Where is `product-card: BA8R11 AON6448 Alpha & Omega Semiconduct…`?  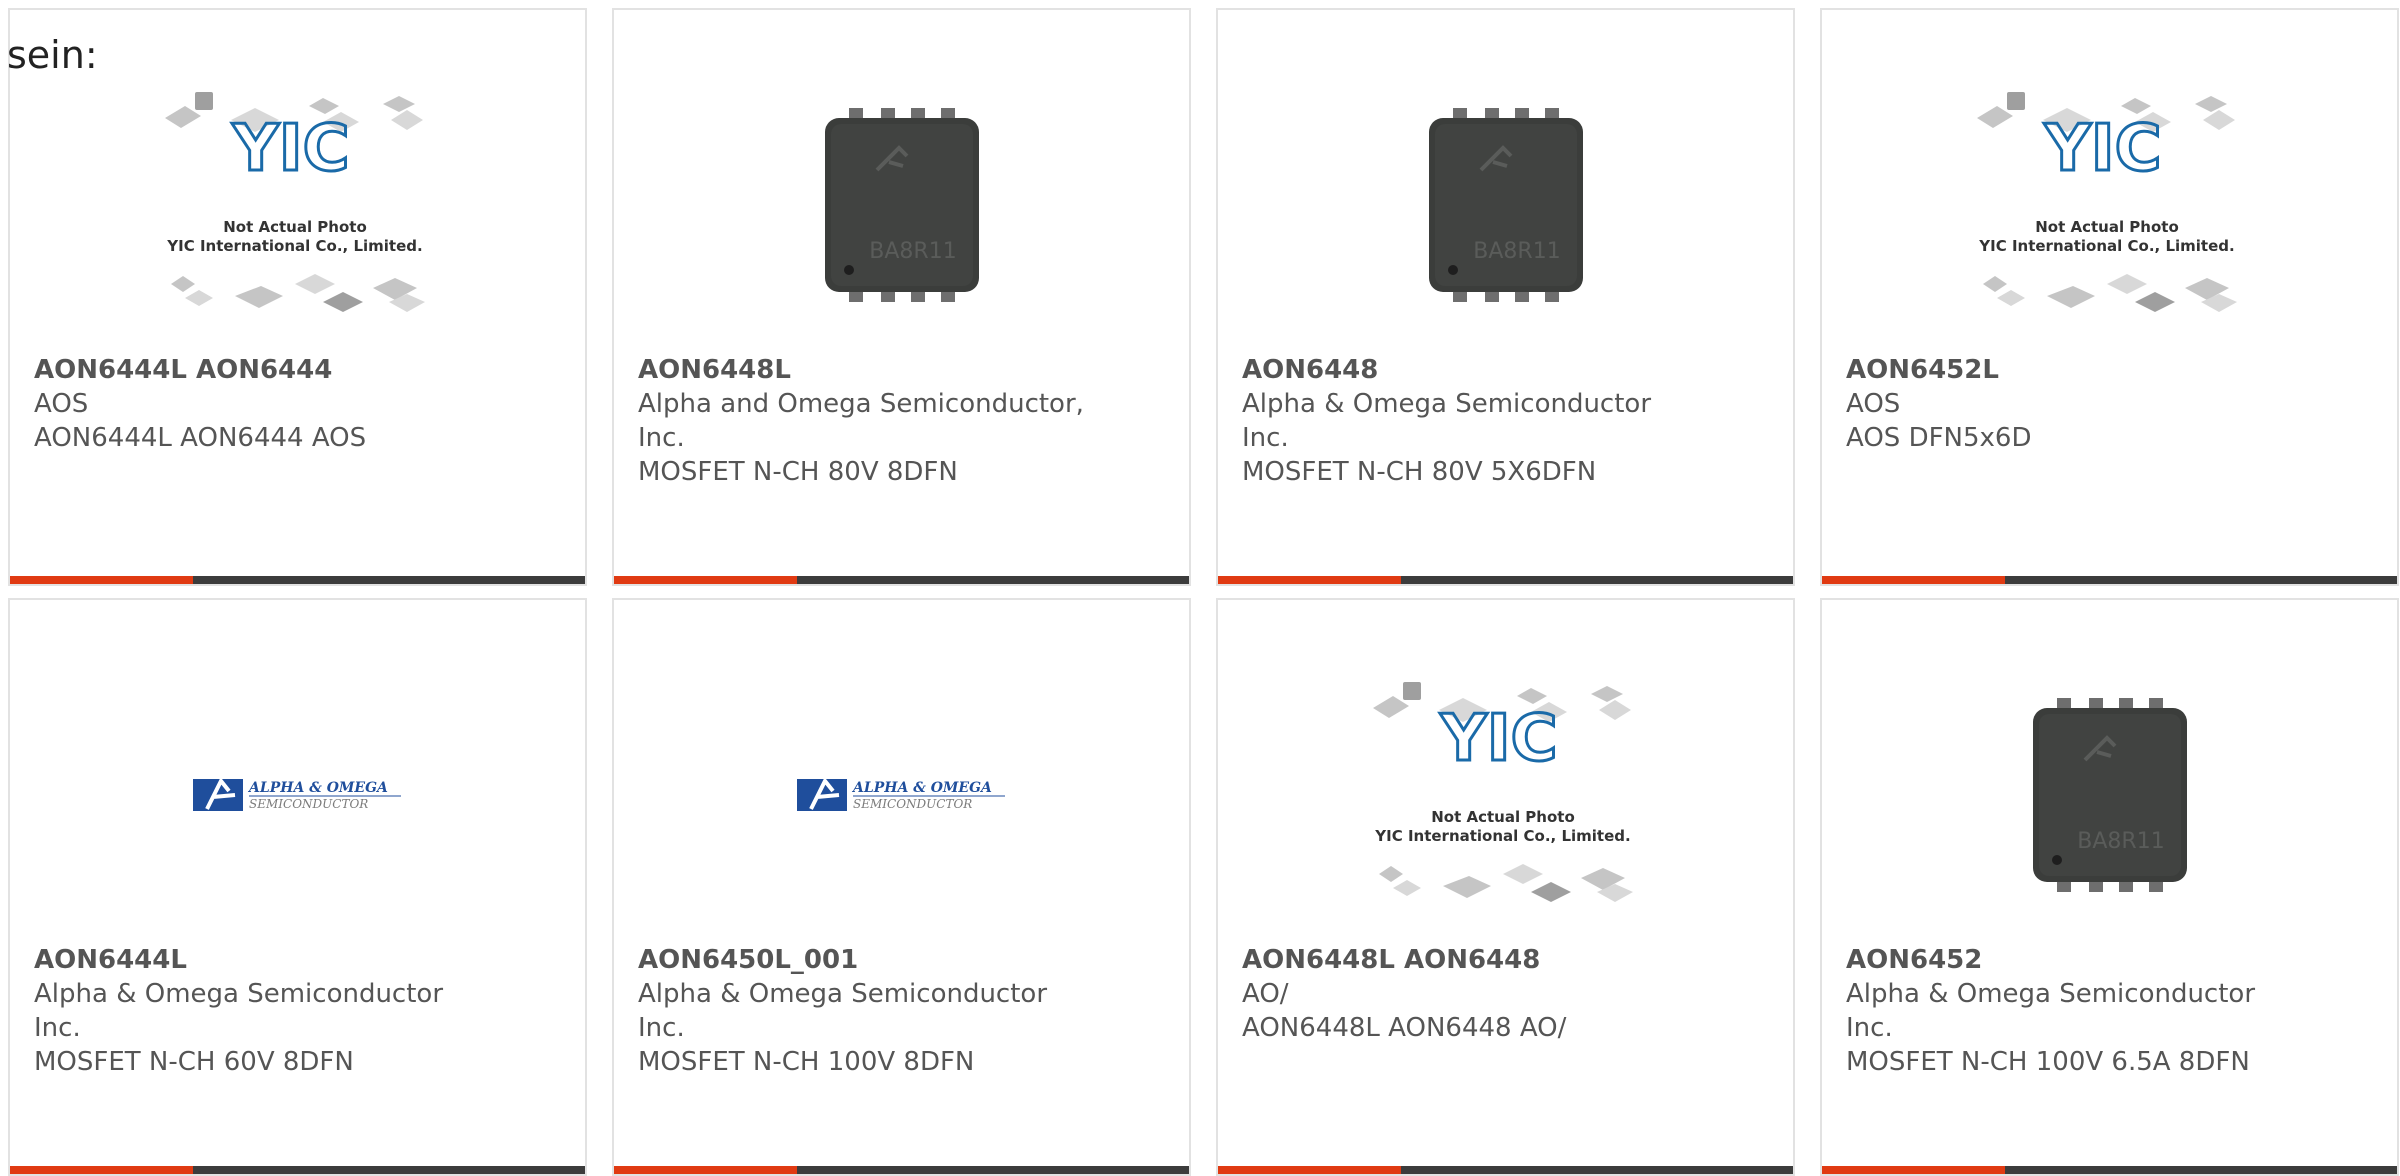 product-card: BA8R11 AON6448 Alpha & Omega Semiconduct… is located at coordinates (1505, 297).